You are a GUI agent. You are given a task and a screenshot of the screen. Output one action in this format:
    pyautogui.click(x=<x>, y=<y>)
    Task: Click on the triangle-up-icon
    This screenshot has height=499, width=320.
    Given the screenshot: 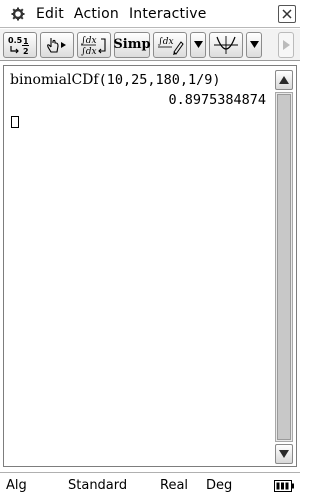 What is the action you would take?
    pyautogui.click(x=284, y=80)
    